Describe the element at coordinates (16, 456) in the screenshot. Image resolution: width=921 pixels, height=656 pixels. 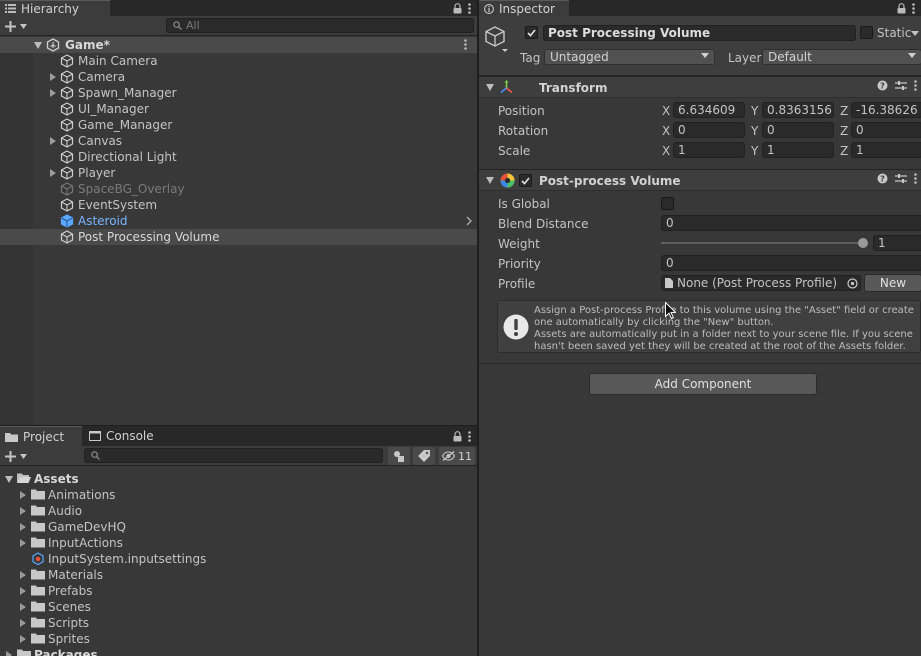
I see `project-create-button` at that location.